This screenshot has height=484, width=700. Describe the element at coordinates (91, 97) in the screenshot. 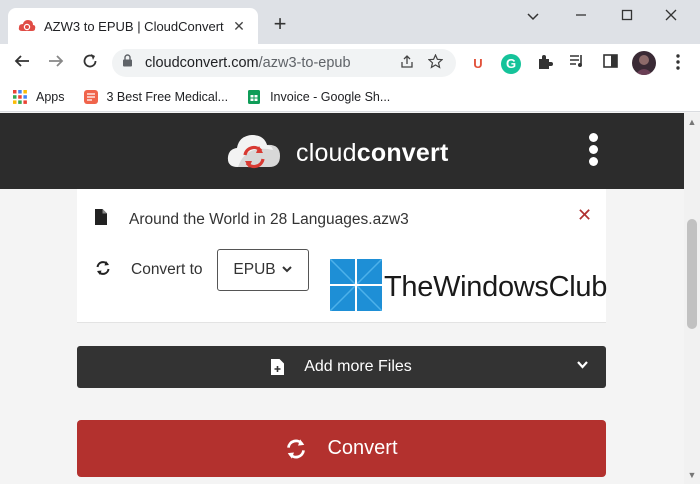

I see `bookmark-site-icon` at that location.